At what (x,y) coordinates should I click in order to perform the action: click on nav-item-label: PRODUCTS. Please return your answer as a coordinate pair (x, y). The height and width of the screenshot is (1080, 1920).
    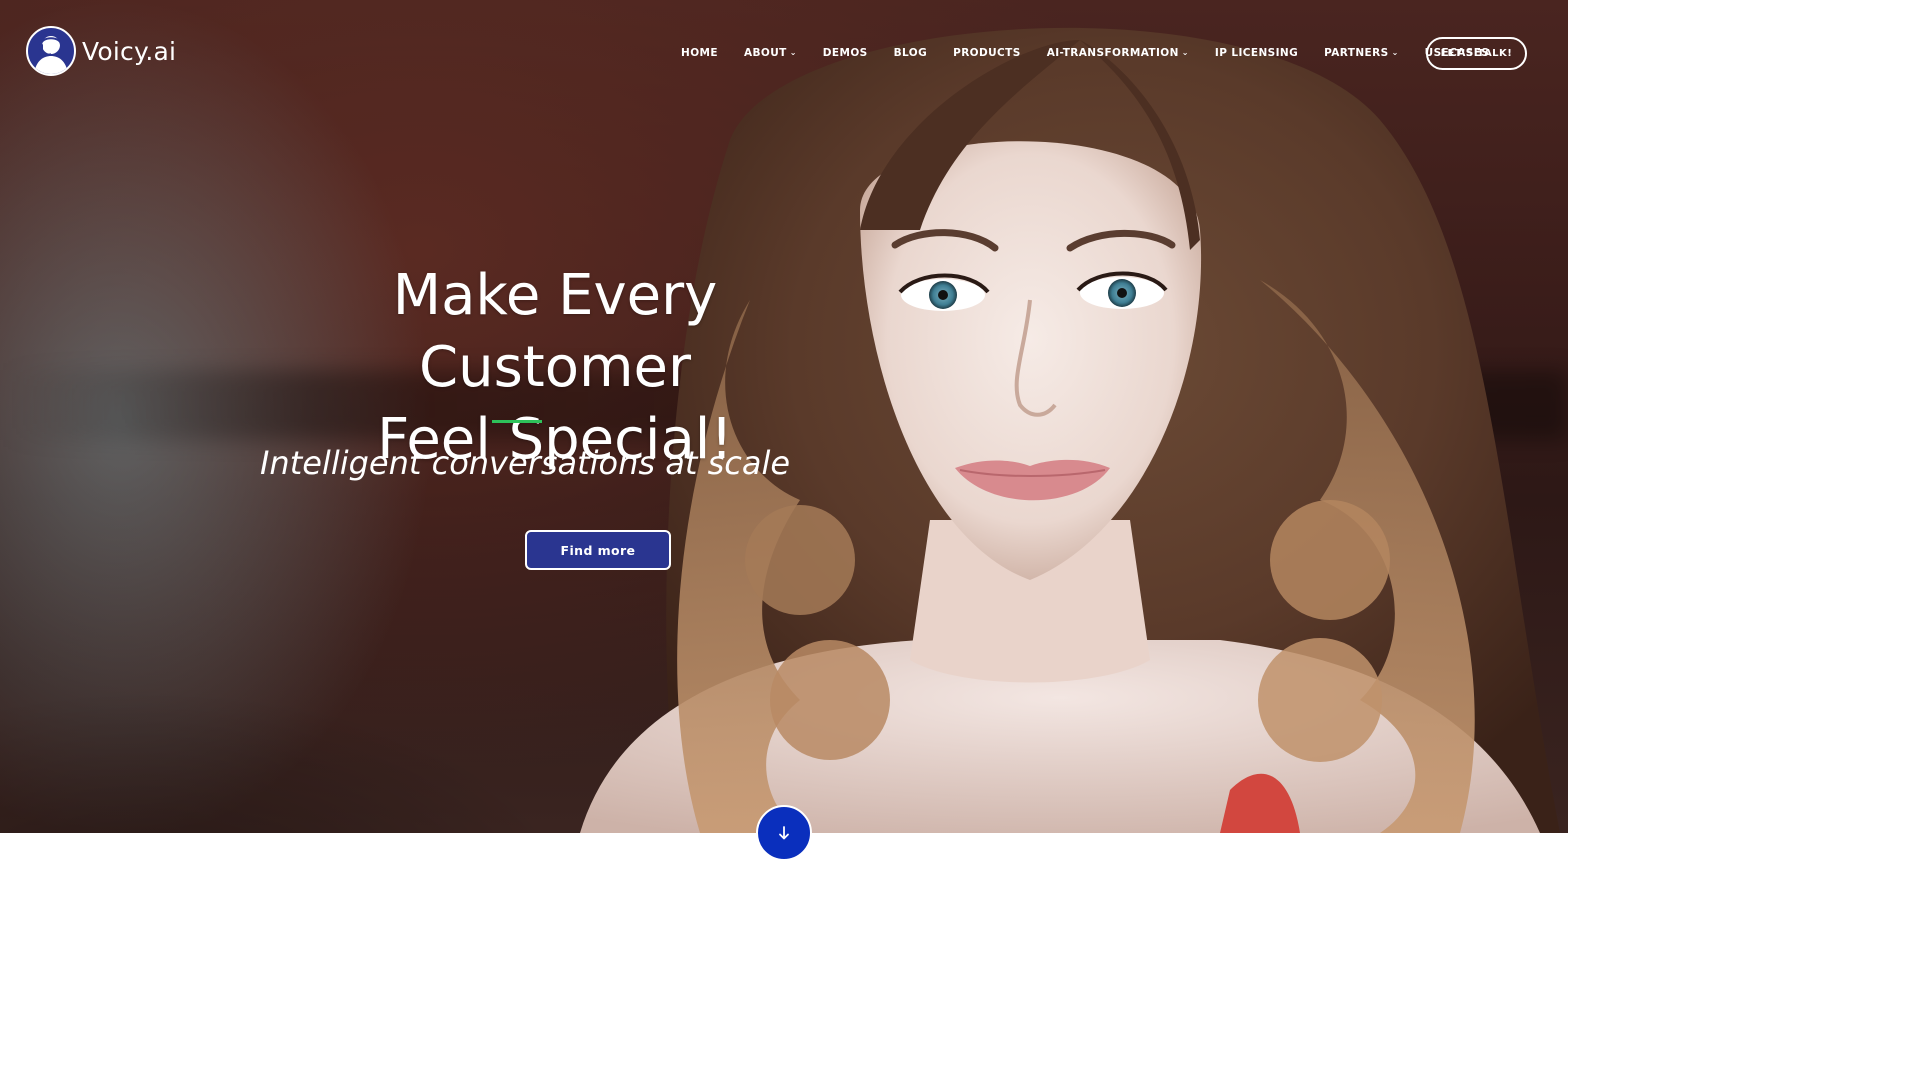
    Looking at the image, I should click on (987, 53).